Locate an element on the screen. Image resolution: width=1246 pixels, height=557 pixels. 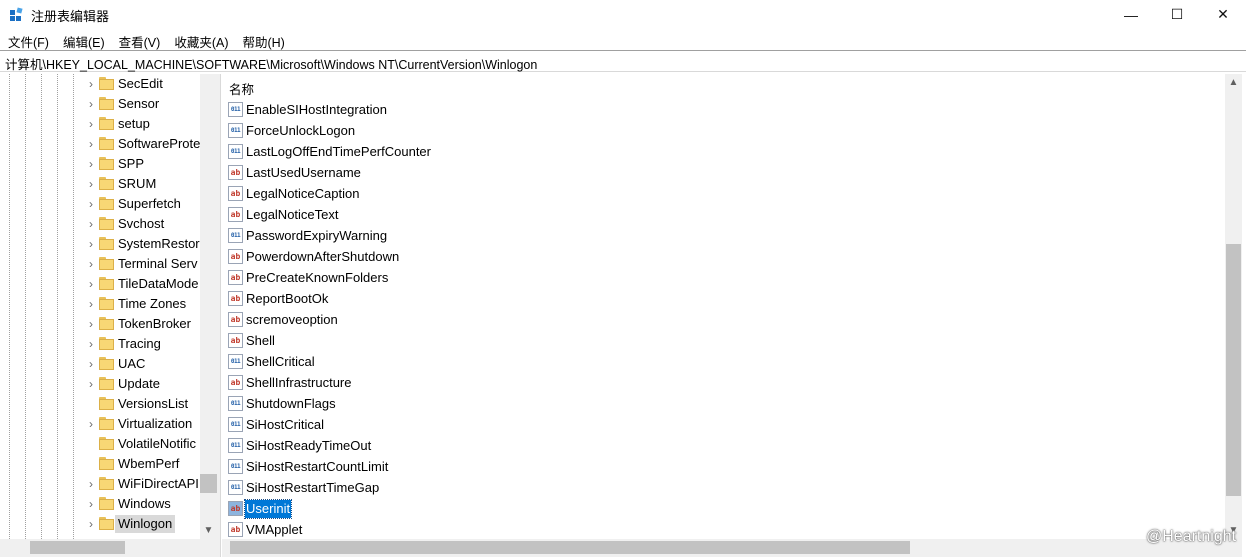
value-row: ab PreCreateKnownFolders is located at coordinates (672, 277).